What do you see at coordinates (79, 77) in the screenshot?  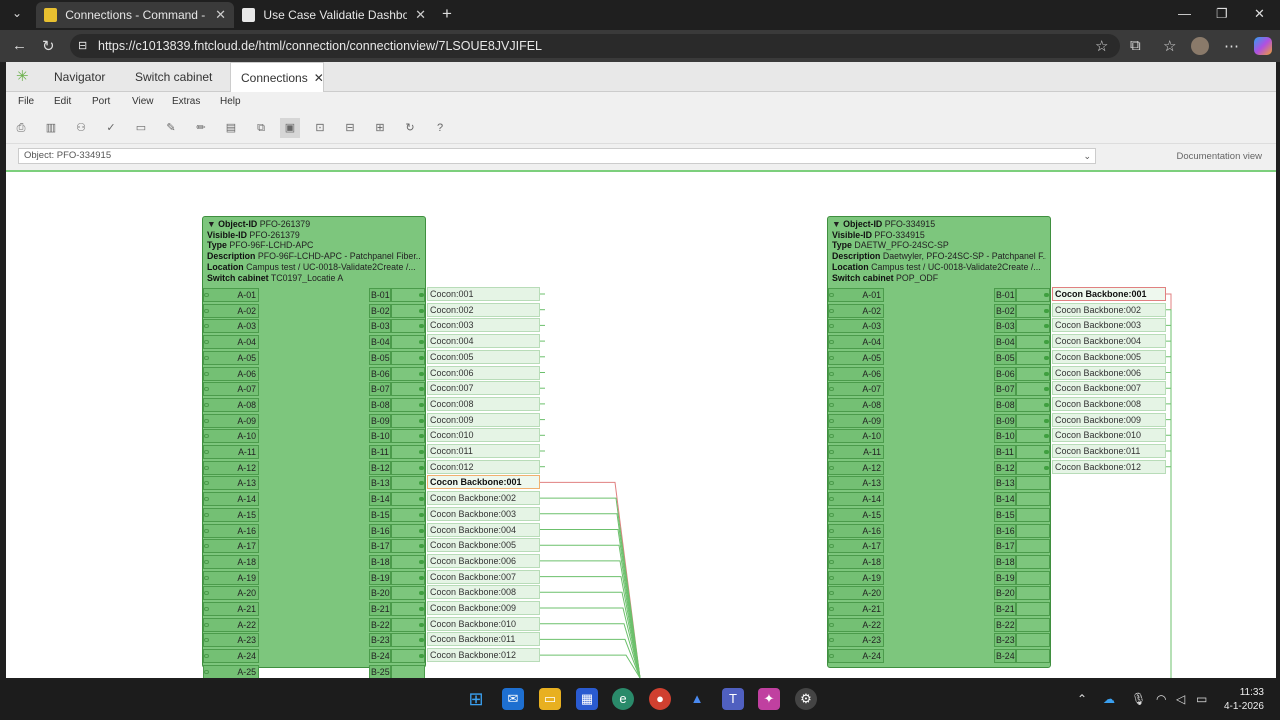 I see `tab-navigator: Navigator` at bounding box center [79, 77].